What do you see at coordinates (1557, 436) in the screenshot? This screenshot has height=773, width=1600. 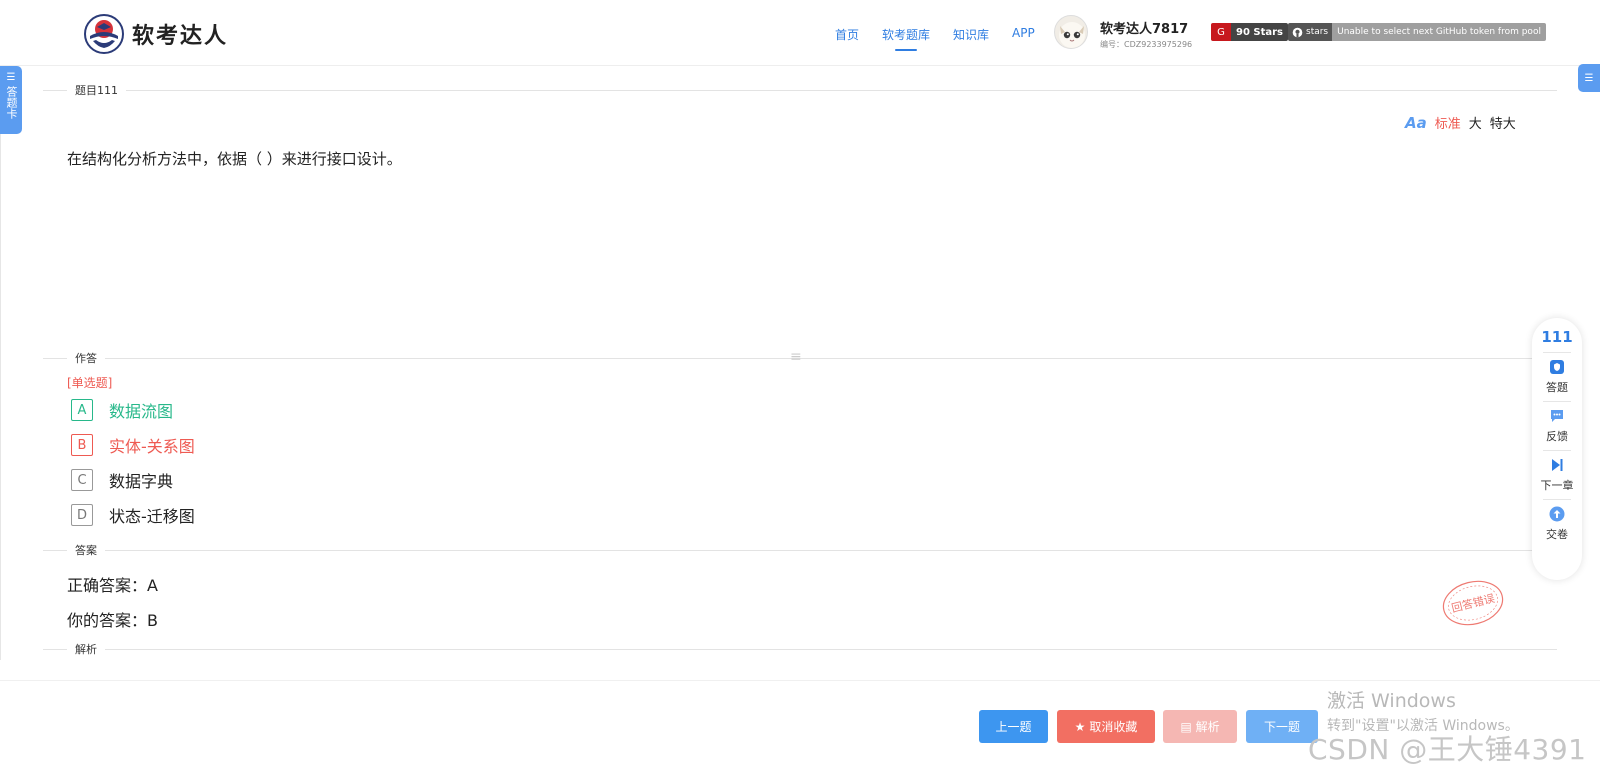 I see `feedback-action-label: 反馈` at bounding box center [1557, 436].